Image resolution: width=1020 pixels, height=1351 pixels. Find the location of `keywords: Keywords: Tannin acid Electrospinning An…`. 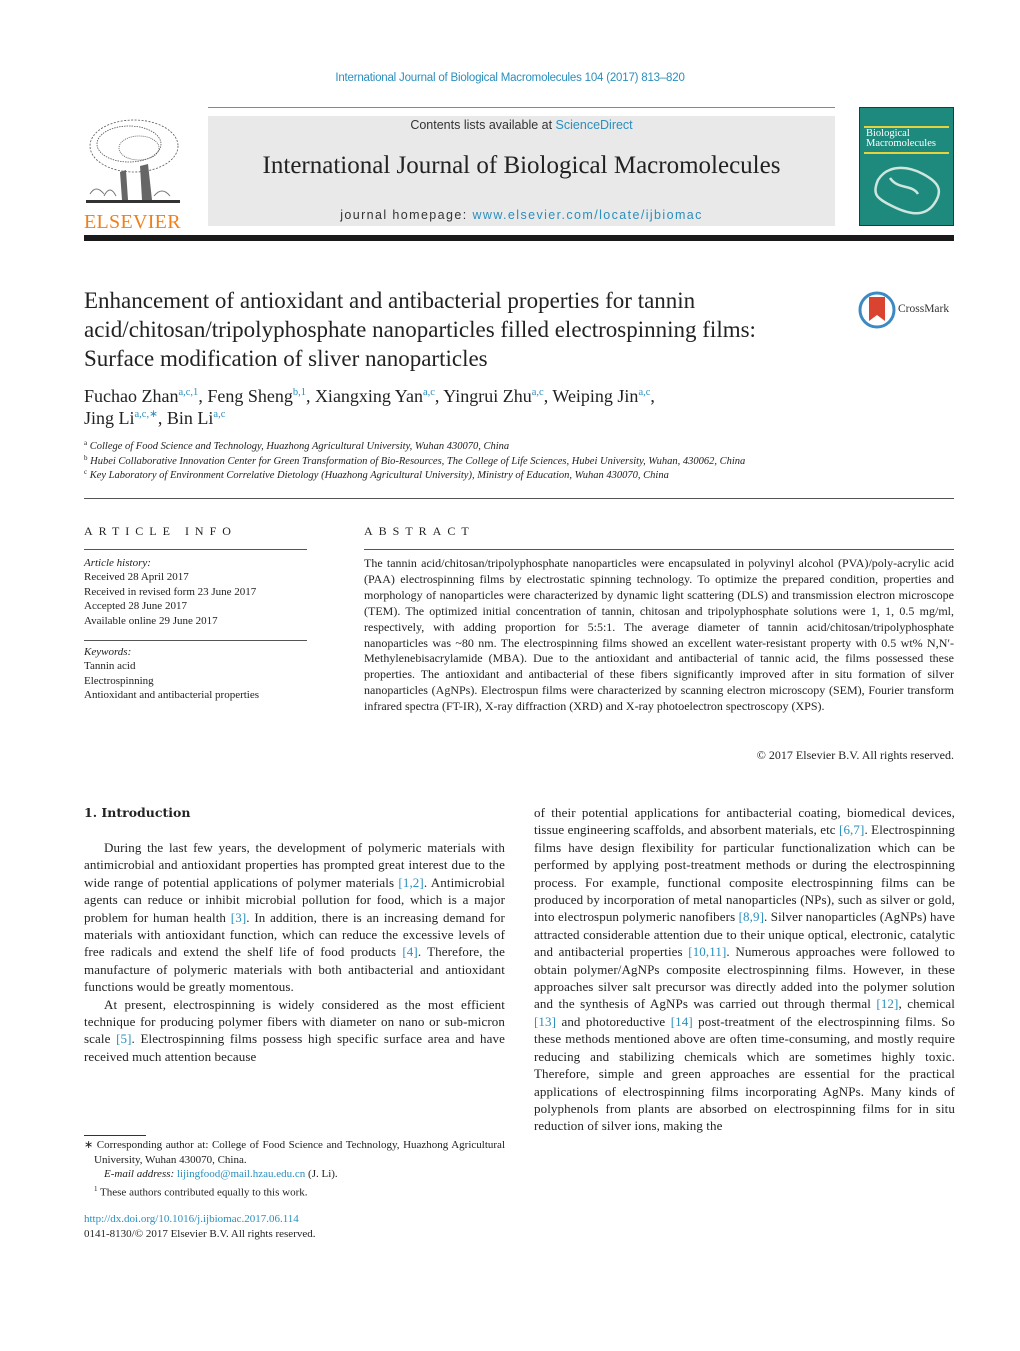

keywords: Keywords: Tannin acid Electrospinning An… is located at coordinates (196, 674).